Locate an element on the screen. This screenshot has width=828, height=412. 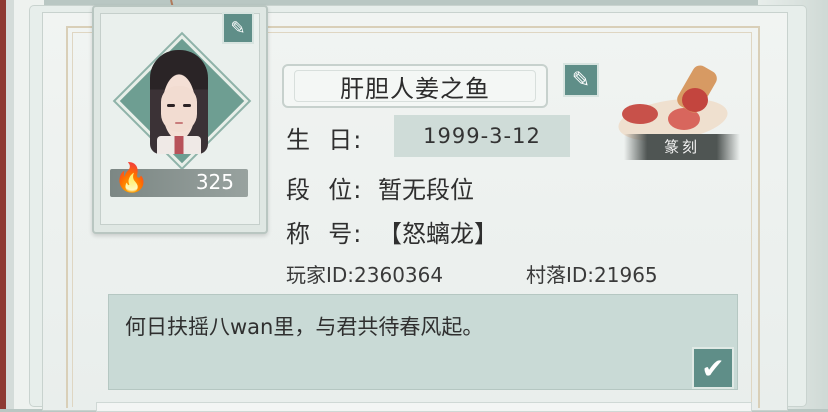
edit-avatar-button: ✎ is located at coordinates (238, 28).